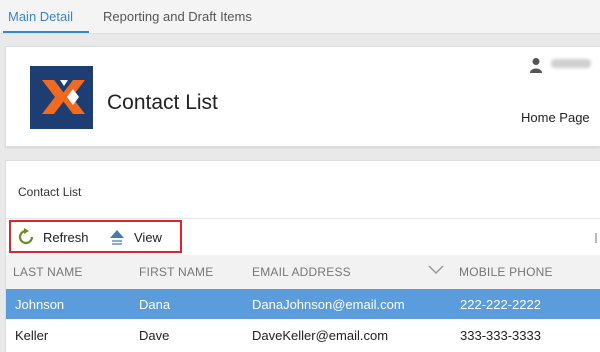 This screenshot has height=352, width=600. I want to click on logo-x-mark, so click(63, 97).